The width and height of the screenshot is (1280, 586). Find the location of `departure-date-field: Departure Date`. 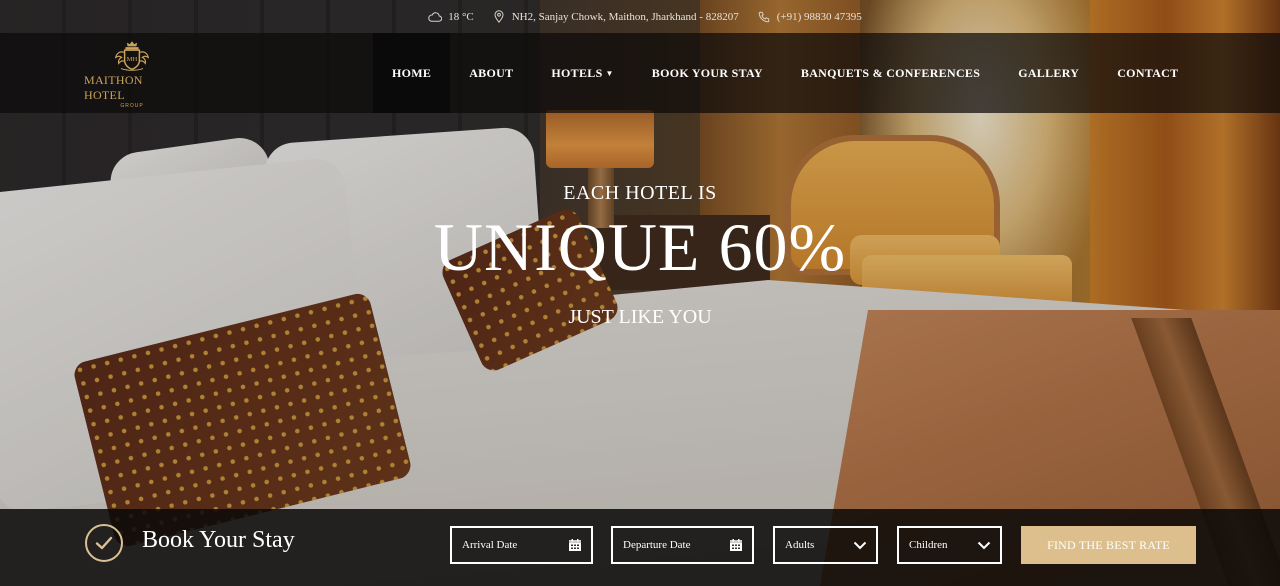

departure-date-field: Departure Date is located at coordinates (682, 545).